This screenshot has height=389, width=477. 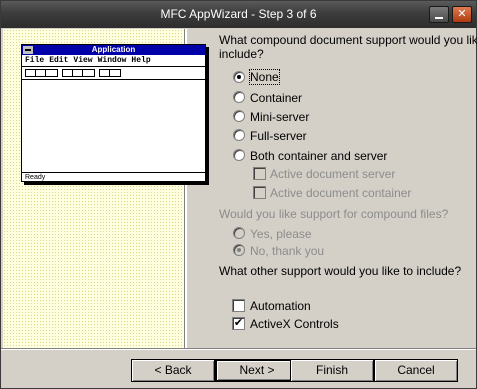 What do you see at coordinates (238, 349) in the screenshot?
I see `button-separator` at bounding box center [238, 349].